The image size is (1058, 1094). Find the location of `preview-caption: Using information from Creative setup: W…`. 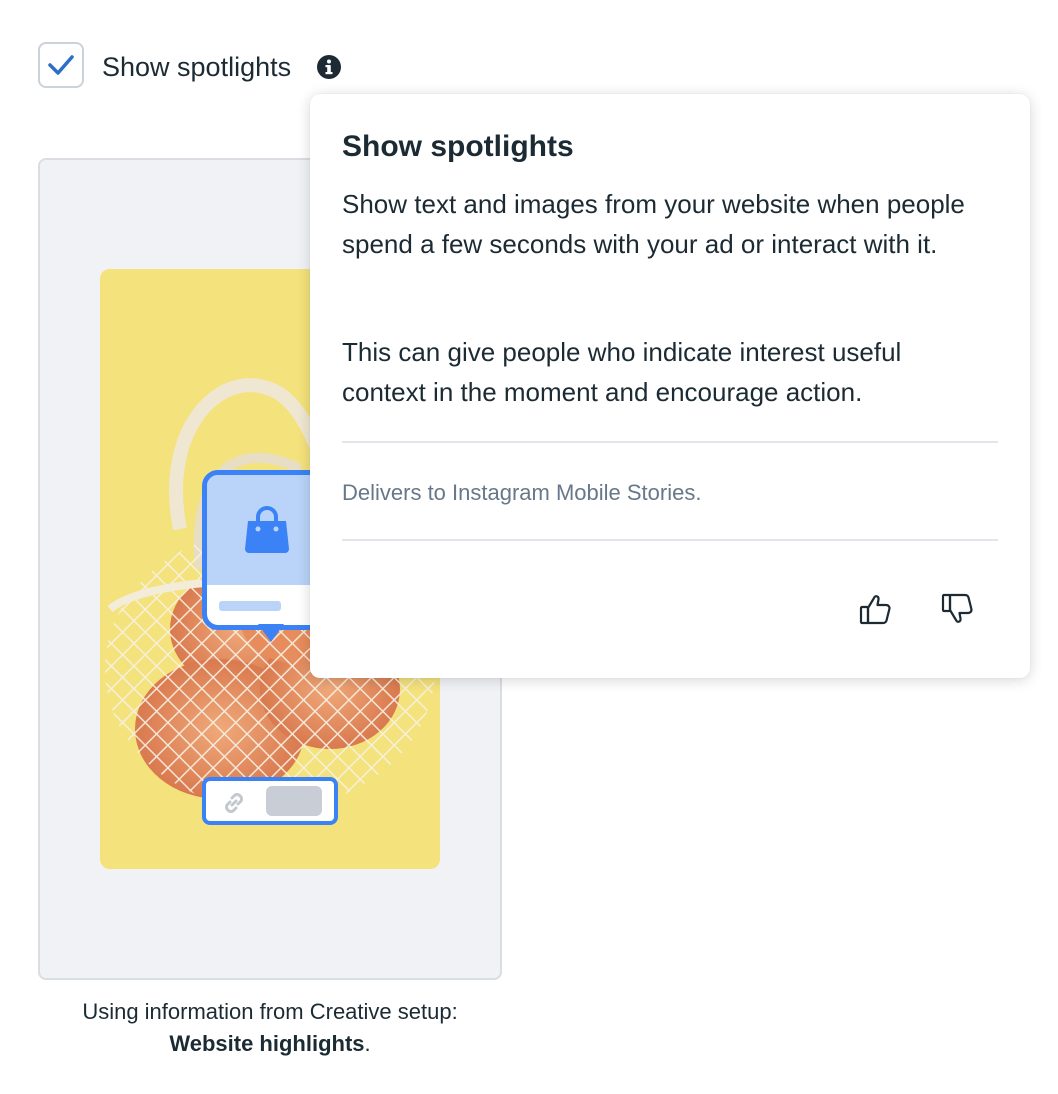

preview-caption: Using information from Creative setup: W… is located at coordinates (270, 1028).